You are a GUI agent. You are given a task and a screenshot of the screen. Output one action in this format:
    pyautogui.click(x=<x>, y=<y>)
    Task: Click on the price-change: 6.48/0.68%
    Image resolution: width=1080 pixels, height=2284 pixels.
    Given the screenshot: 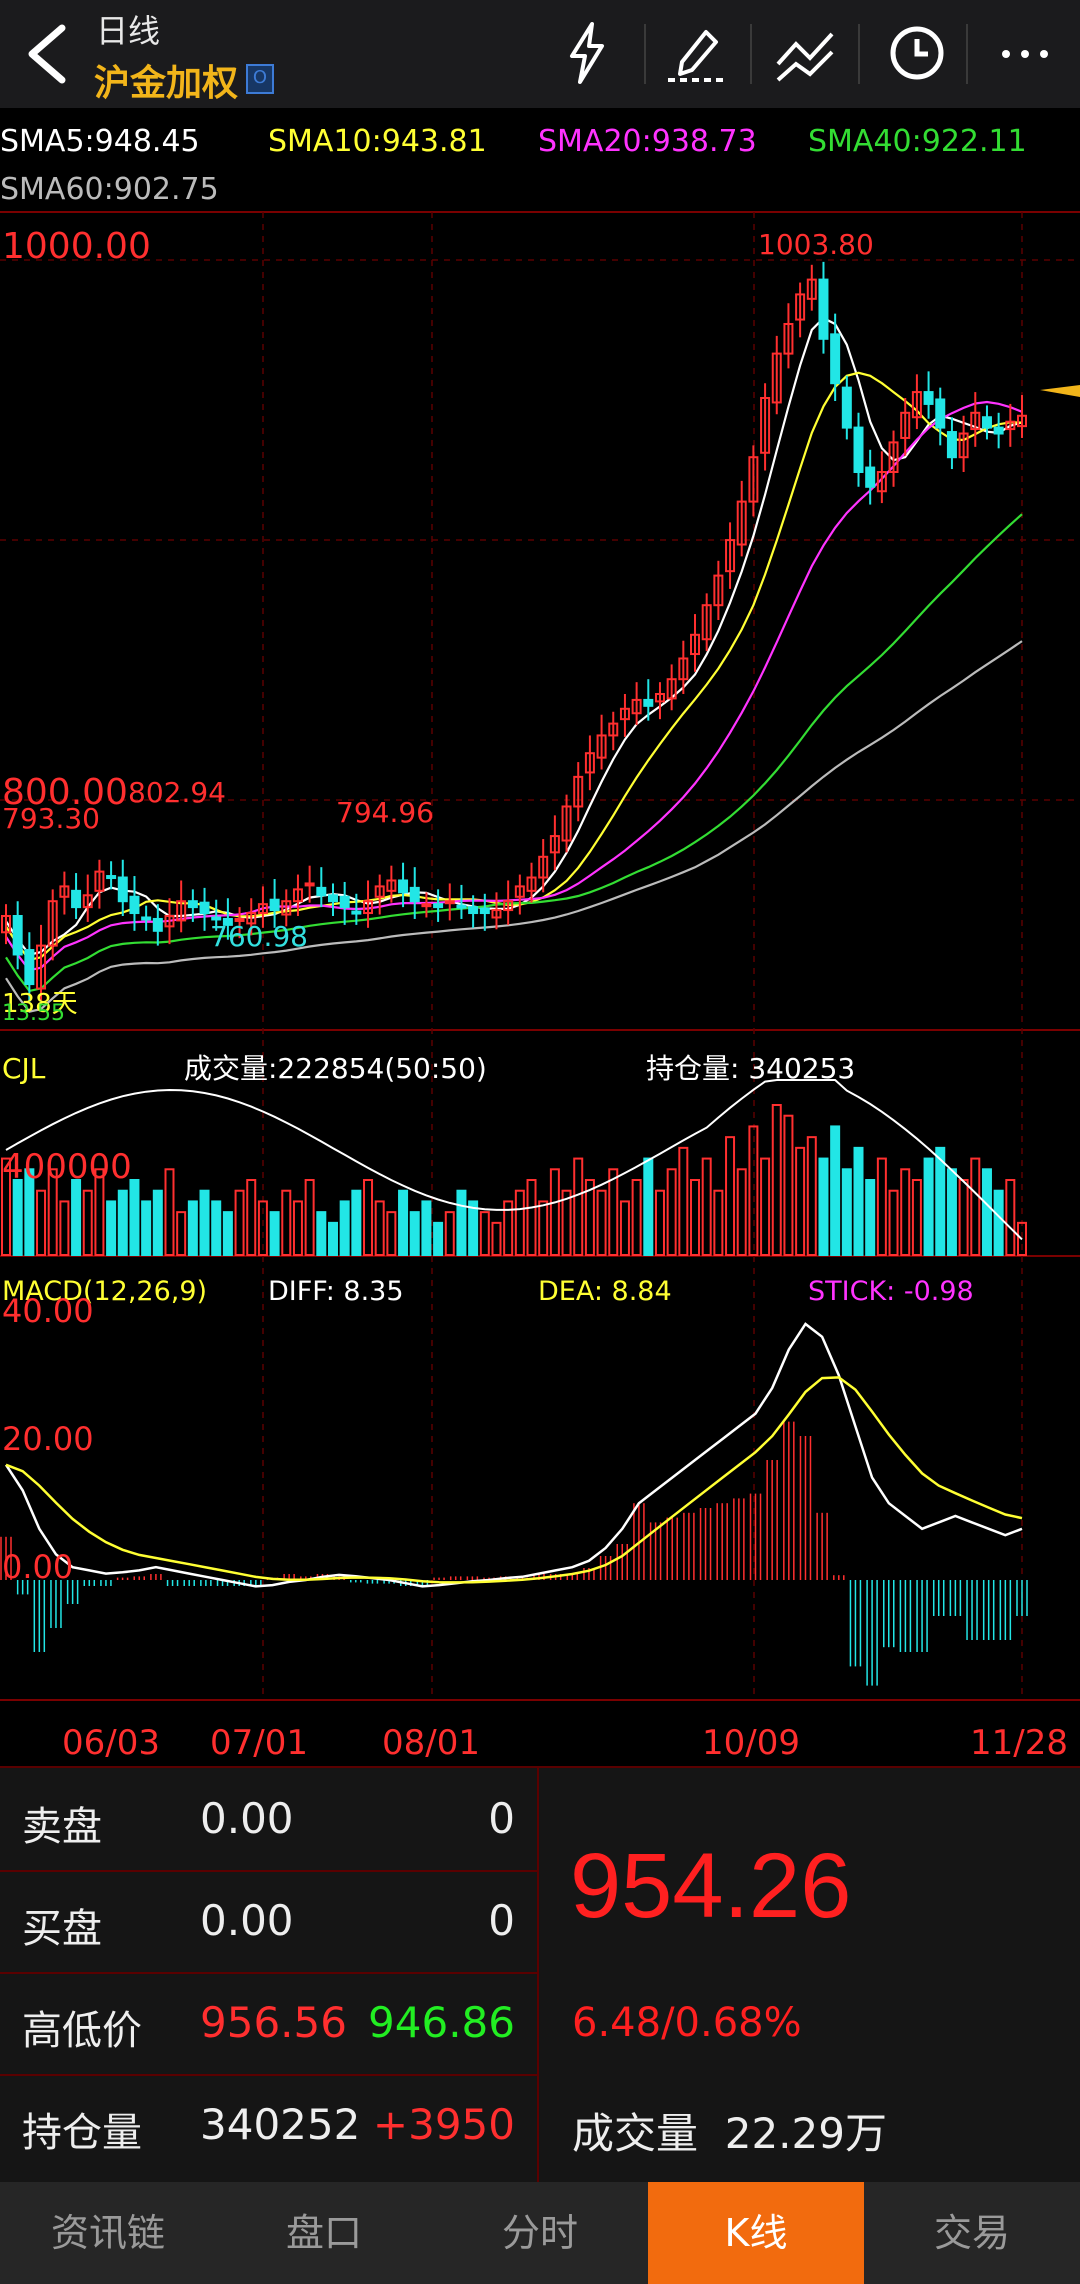 What is the action you would take?
    pyautogui.click(x=687, y=2023)
    